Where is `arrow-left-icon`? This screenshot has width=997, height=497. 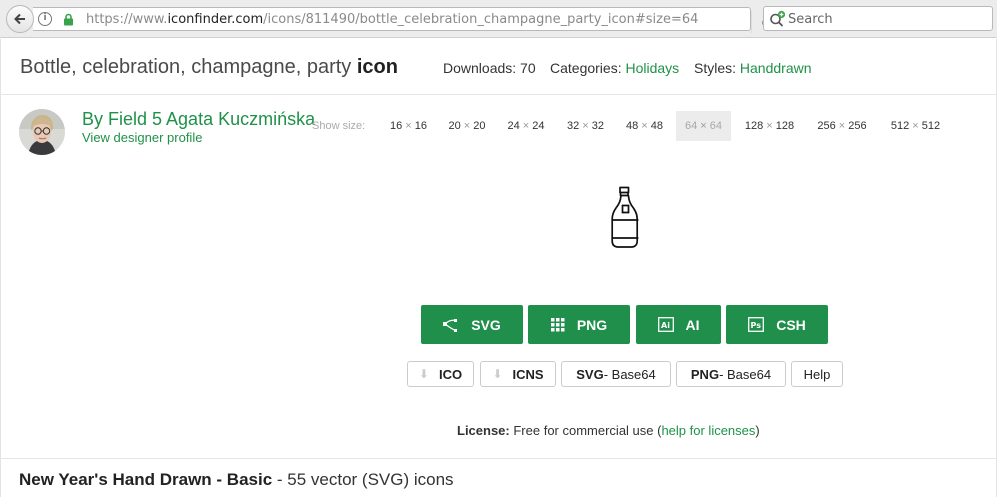 arrow-left-icon is located at coordinates (19, 19).